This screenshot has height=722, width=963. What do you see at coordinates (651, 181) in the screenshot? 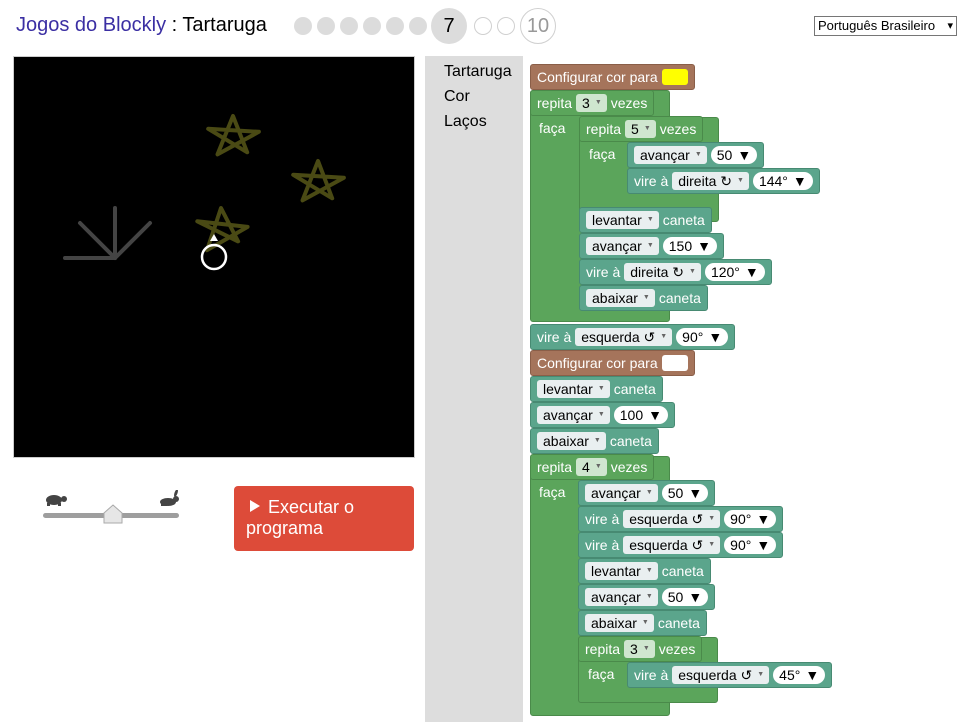
I see `turn-label: vire à` at bounding box center [651, 181].